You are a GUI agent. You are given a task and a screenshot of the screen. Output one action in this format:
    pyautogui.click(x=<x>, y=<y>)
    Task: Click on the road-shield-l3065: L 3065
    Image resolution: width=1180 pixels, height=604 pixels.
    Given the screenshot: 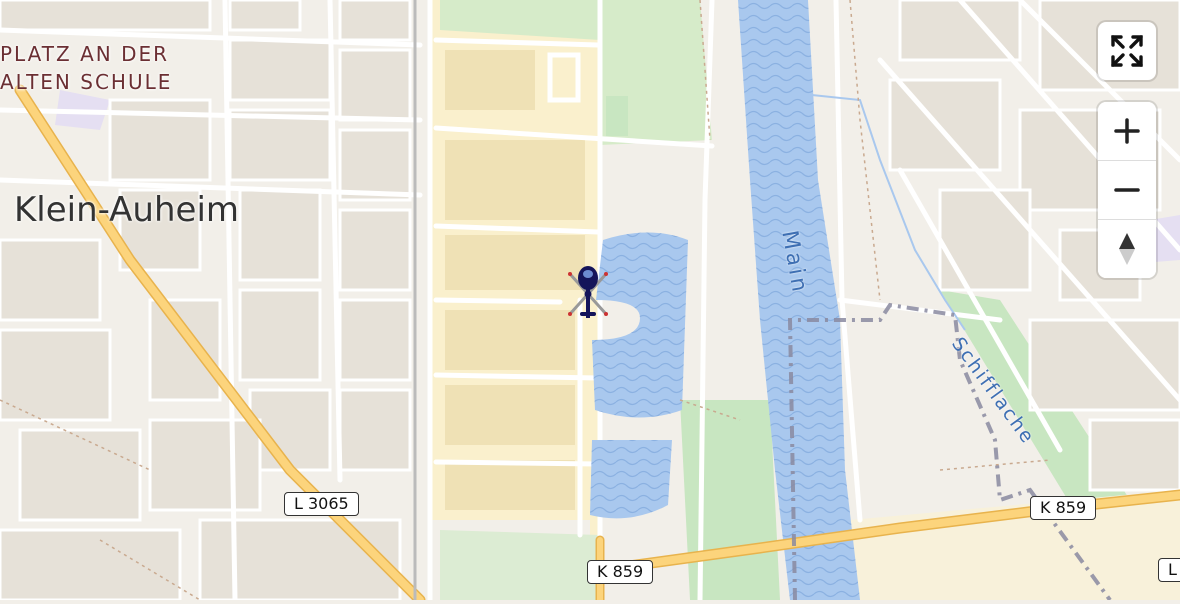 What is the action you would take?
    pyautogui.click(x=321, y=504)
    